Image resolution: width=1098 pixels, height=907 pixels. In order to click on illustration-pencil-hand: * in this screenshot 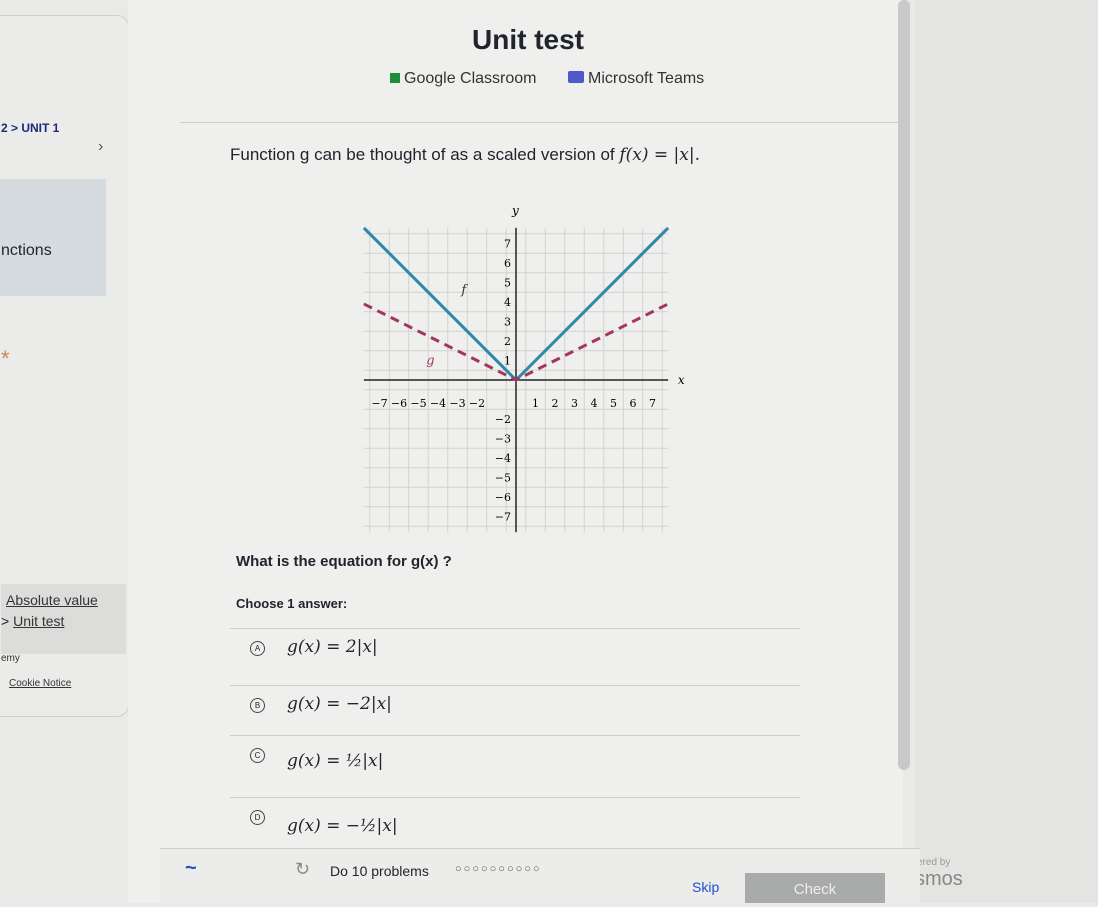, I will do `click(5, 358)`.